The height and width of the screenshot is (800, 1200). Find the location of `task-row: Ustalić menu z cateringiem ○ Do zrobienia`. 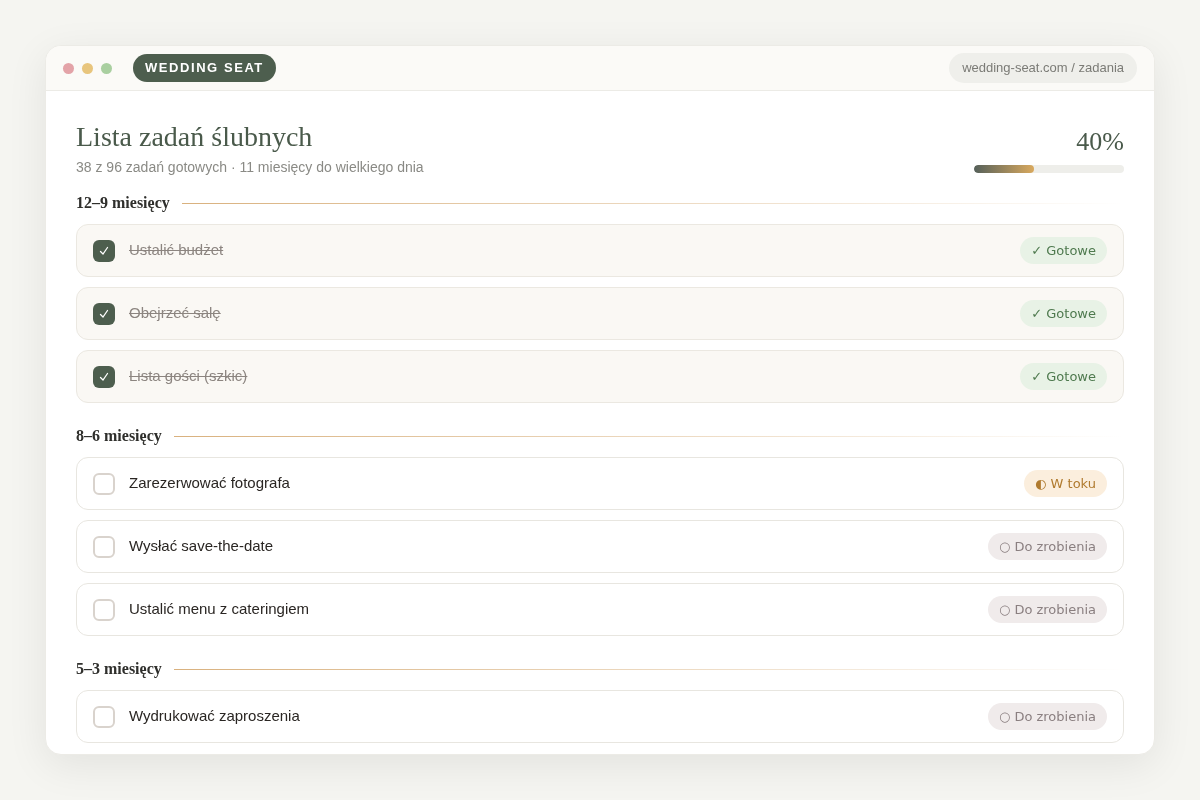

task-row: Ustalić menu z cateringiem ○ Do zrobienia is located at coordinates (600, 609).